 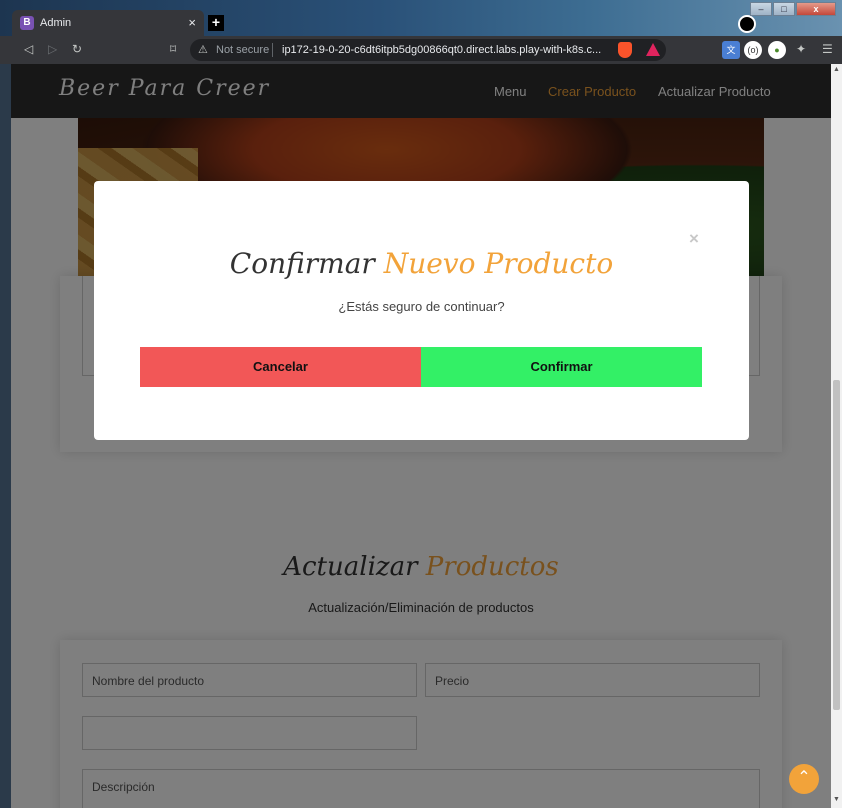 What do you see at coordinates (108, 23) in the screenshot?
I see `browser-tab: B Admin ×` at bounding box center [108, 23].